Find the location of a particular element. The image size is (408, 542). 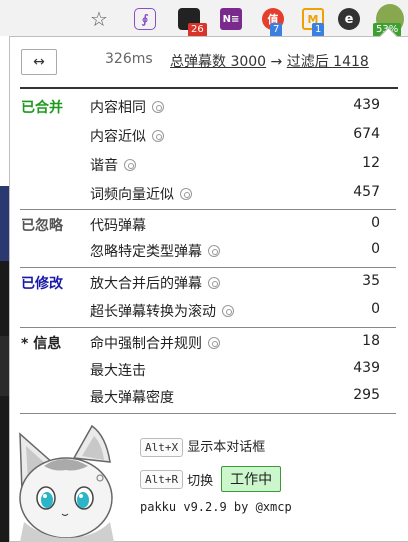

stat-row: 谐音 12 is located at coordinates (235, 167).